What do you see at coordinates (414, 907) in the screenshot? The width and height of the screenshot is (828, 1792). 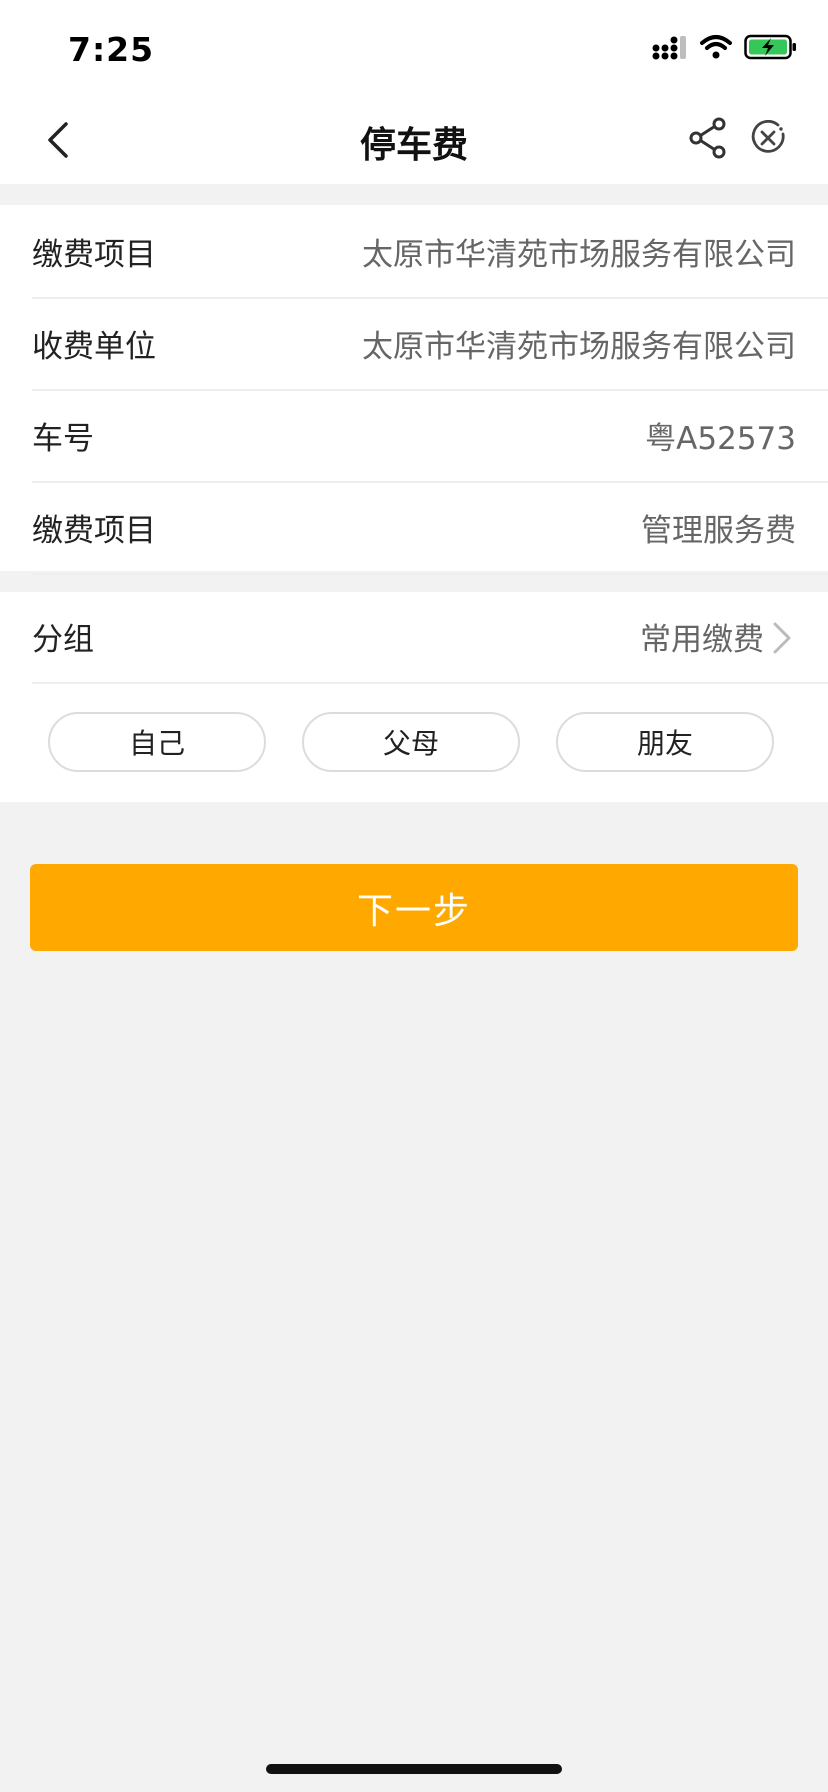 I see `next-step-button: 下一步` at bounding box center [414, 907].